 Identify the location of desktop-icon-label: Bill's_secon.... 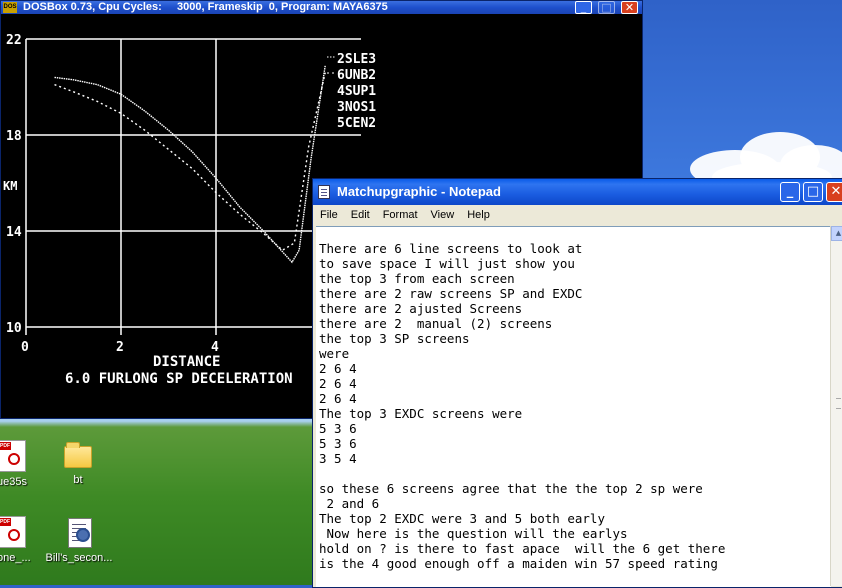
(79, 558).